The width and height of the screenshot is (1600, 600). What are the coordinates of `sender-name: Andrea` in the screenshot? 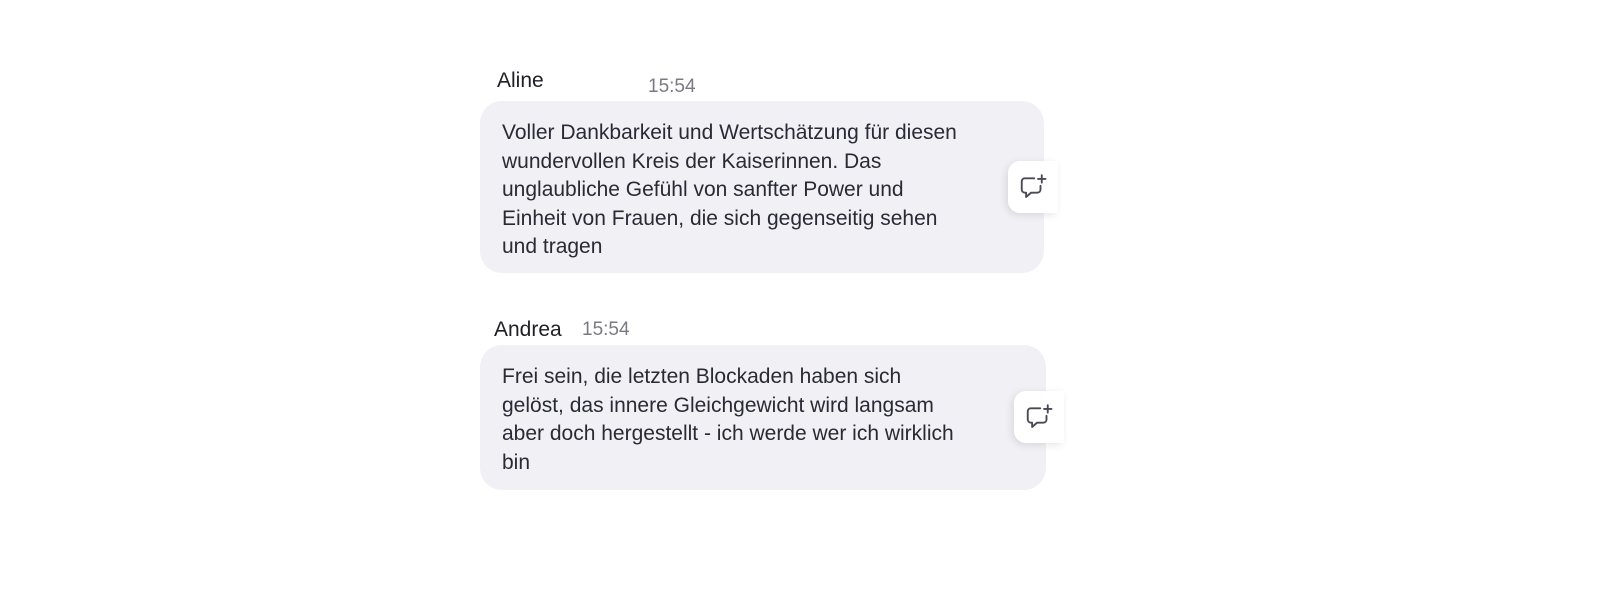 It's located at (528, 329).